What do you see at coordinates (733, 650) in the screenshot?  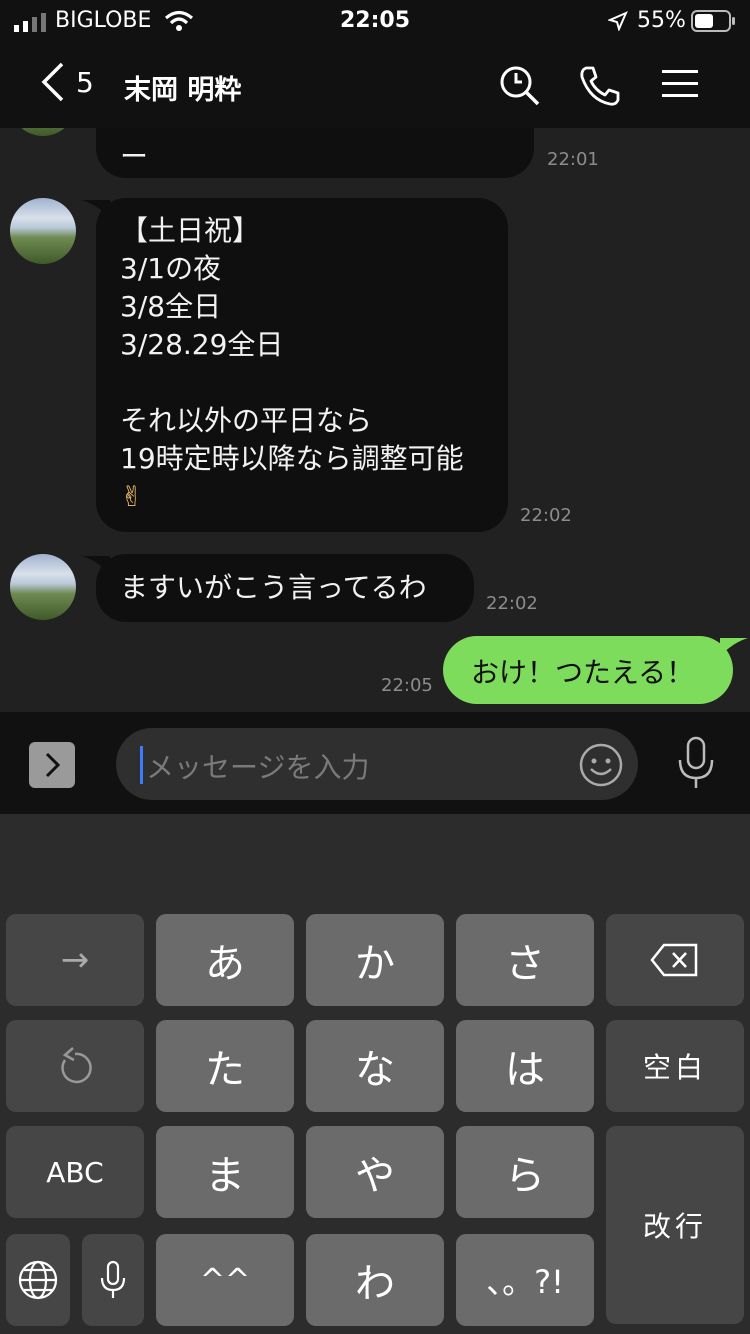 I see `bubble-tail` at bounding box center [733, 650].